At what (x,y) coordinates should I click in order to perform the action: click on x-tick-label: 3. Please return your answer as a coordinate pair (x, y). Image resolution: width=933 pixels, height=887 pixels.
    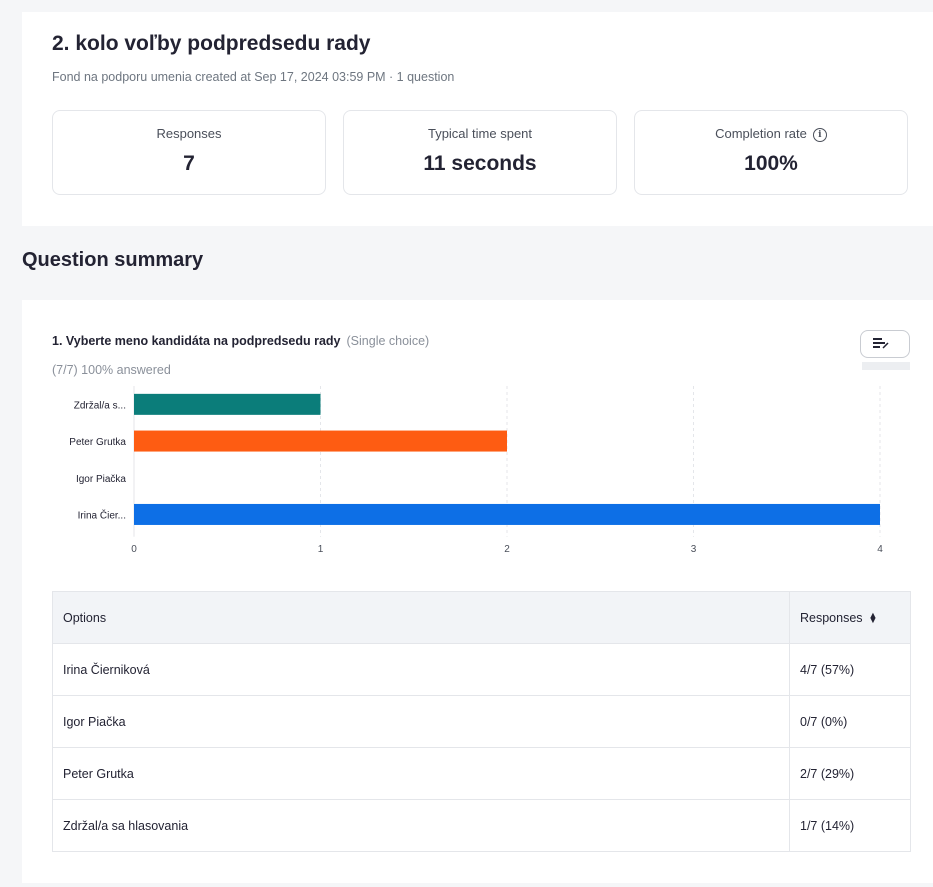
    Looking at the image, I should click on (694, 549).